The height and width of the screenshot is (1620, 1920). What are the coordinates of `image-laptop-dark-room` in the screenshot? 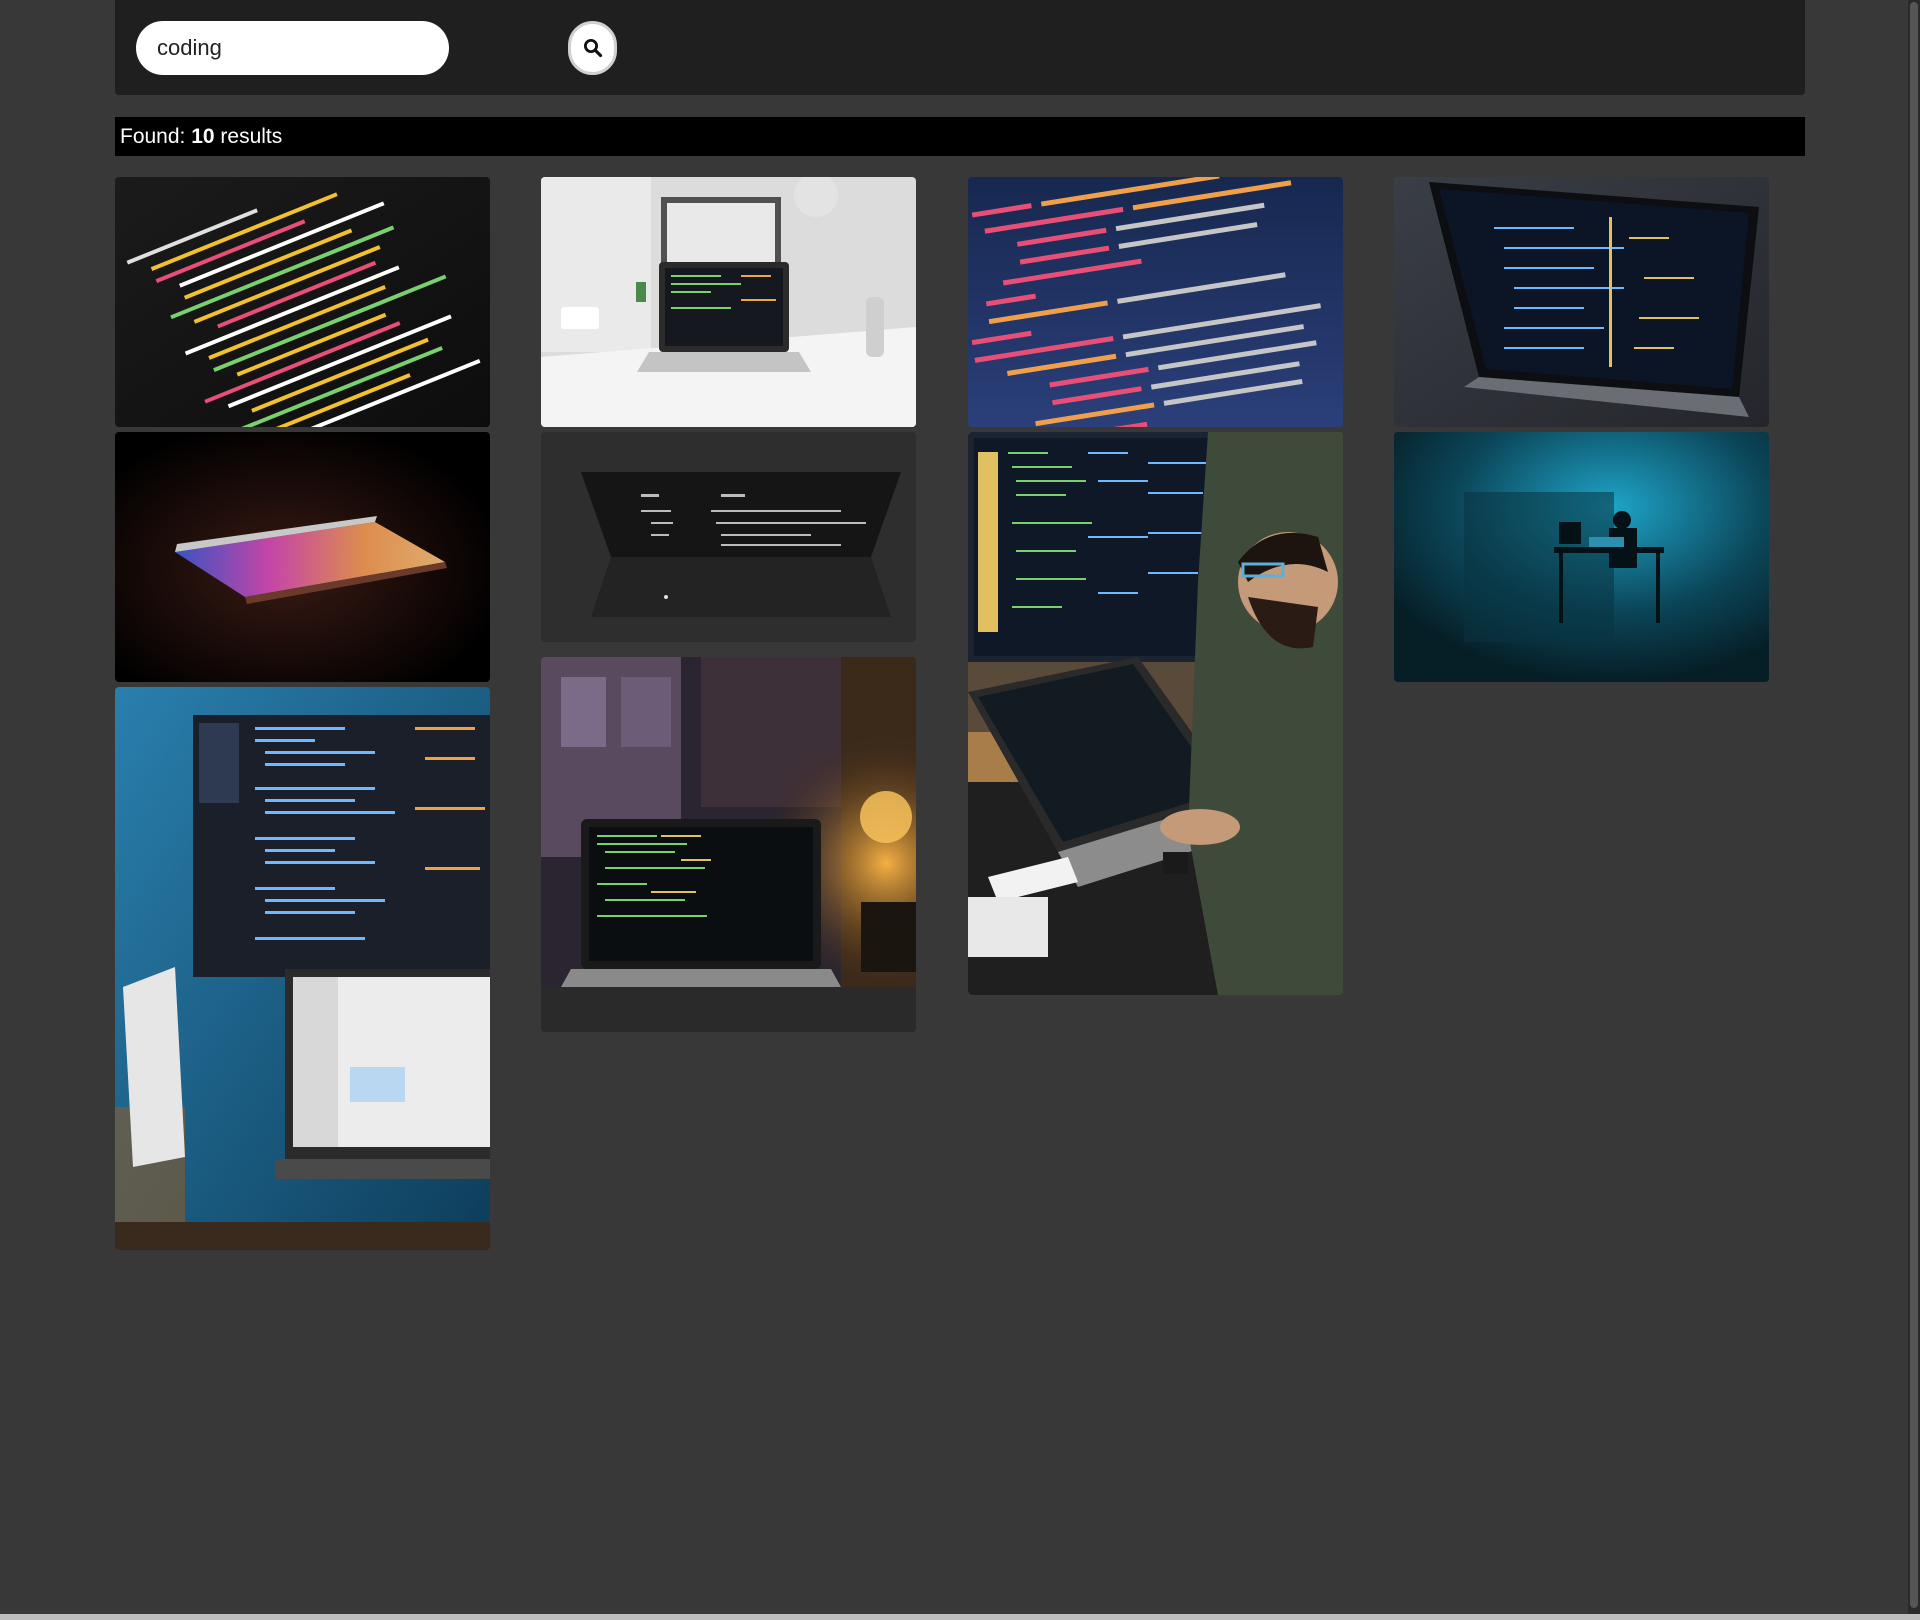 It's located at (1581, 302).